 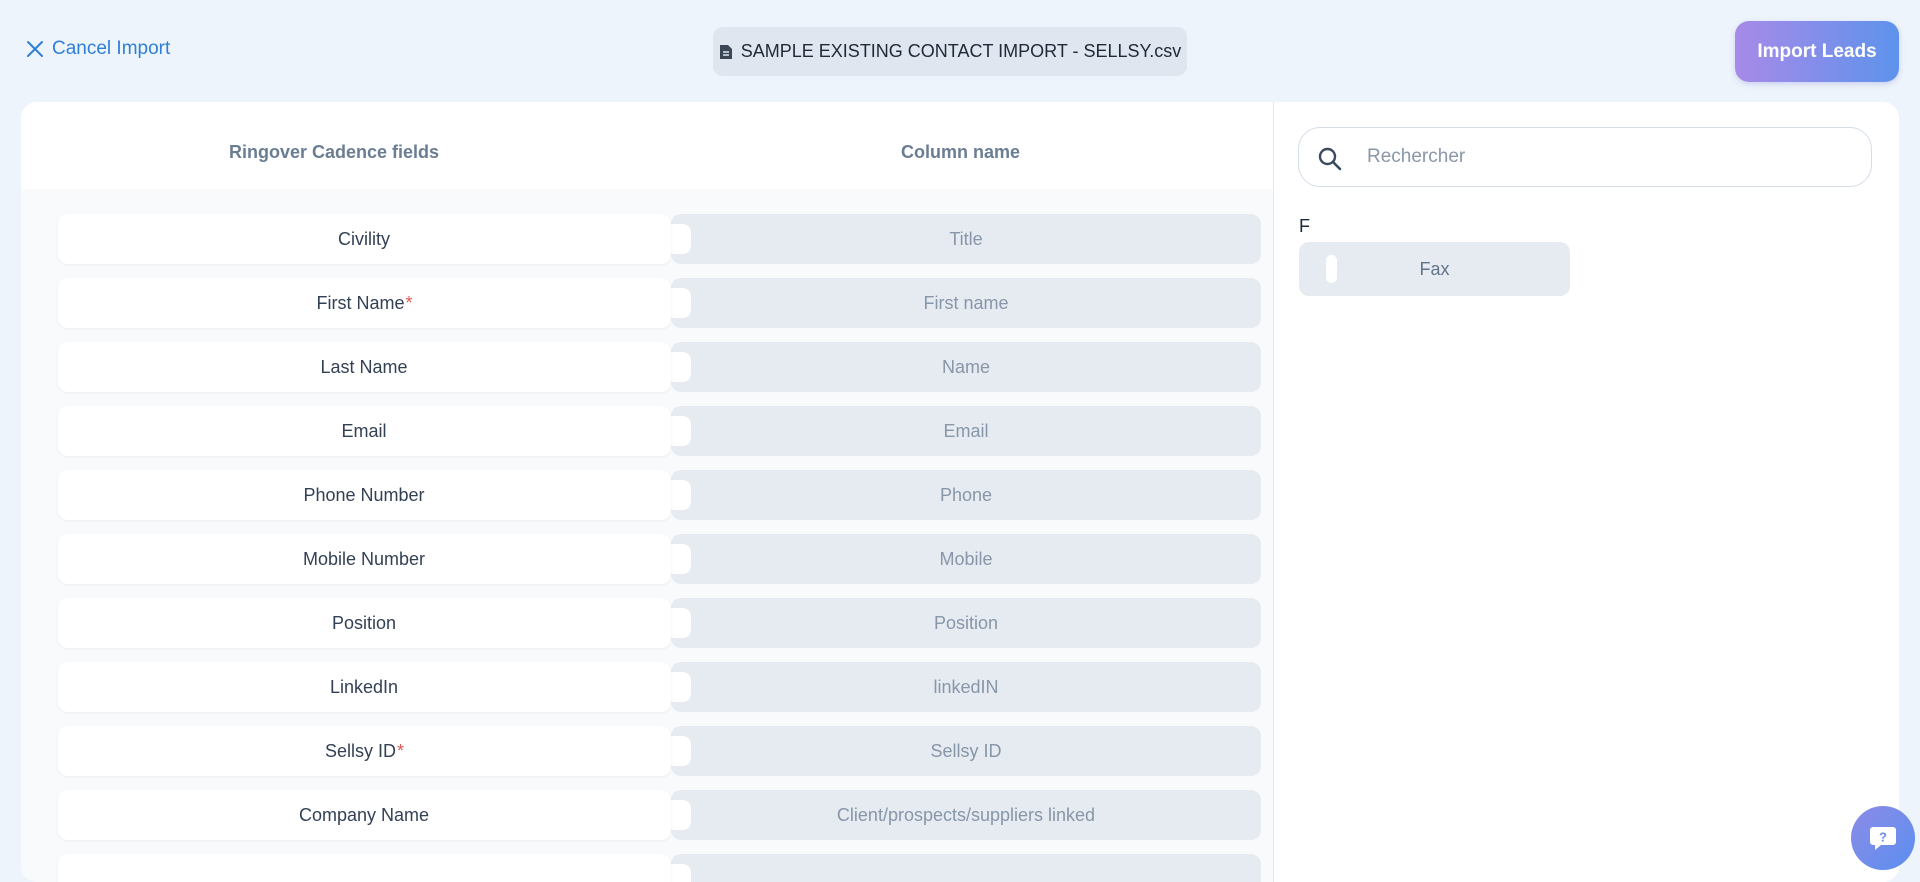 I want to click on help-button: ?, so click(x=1883, y=838).